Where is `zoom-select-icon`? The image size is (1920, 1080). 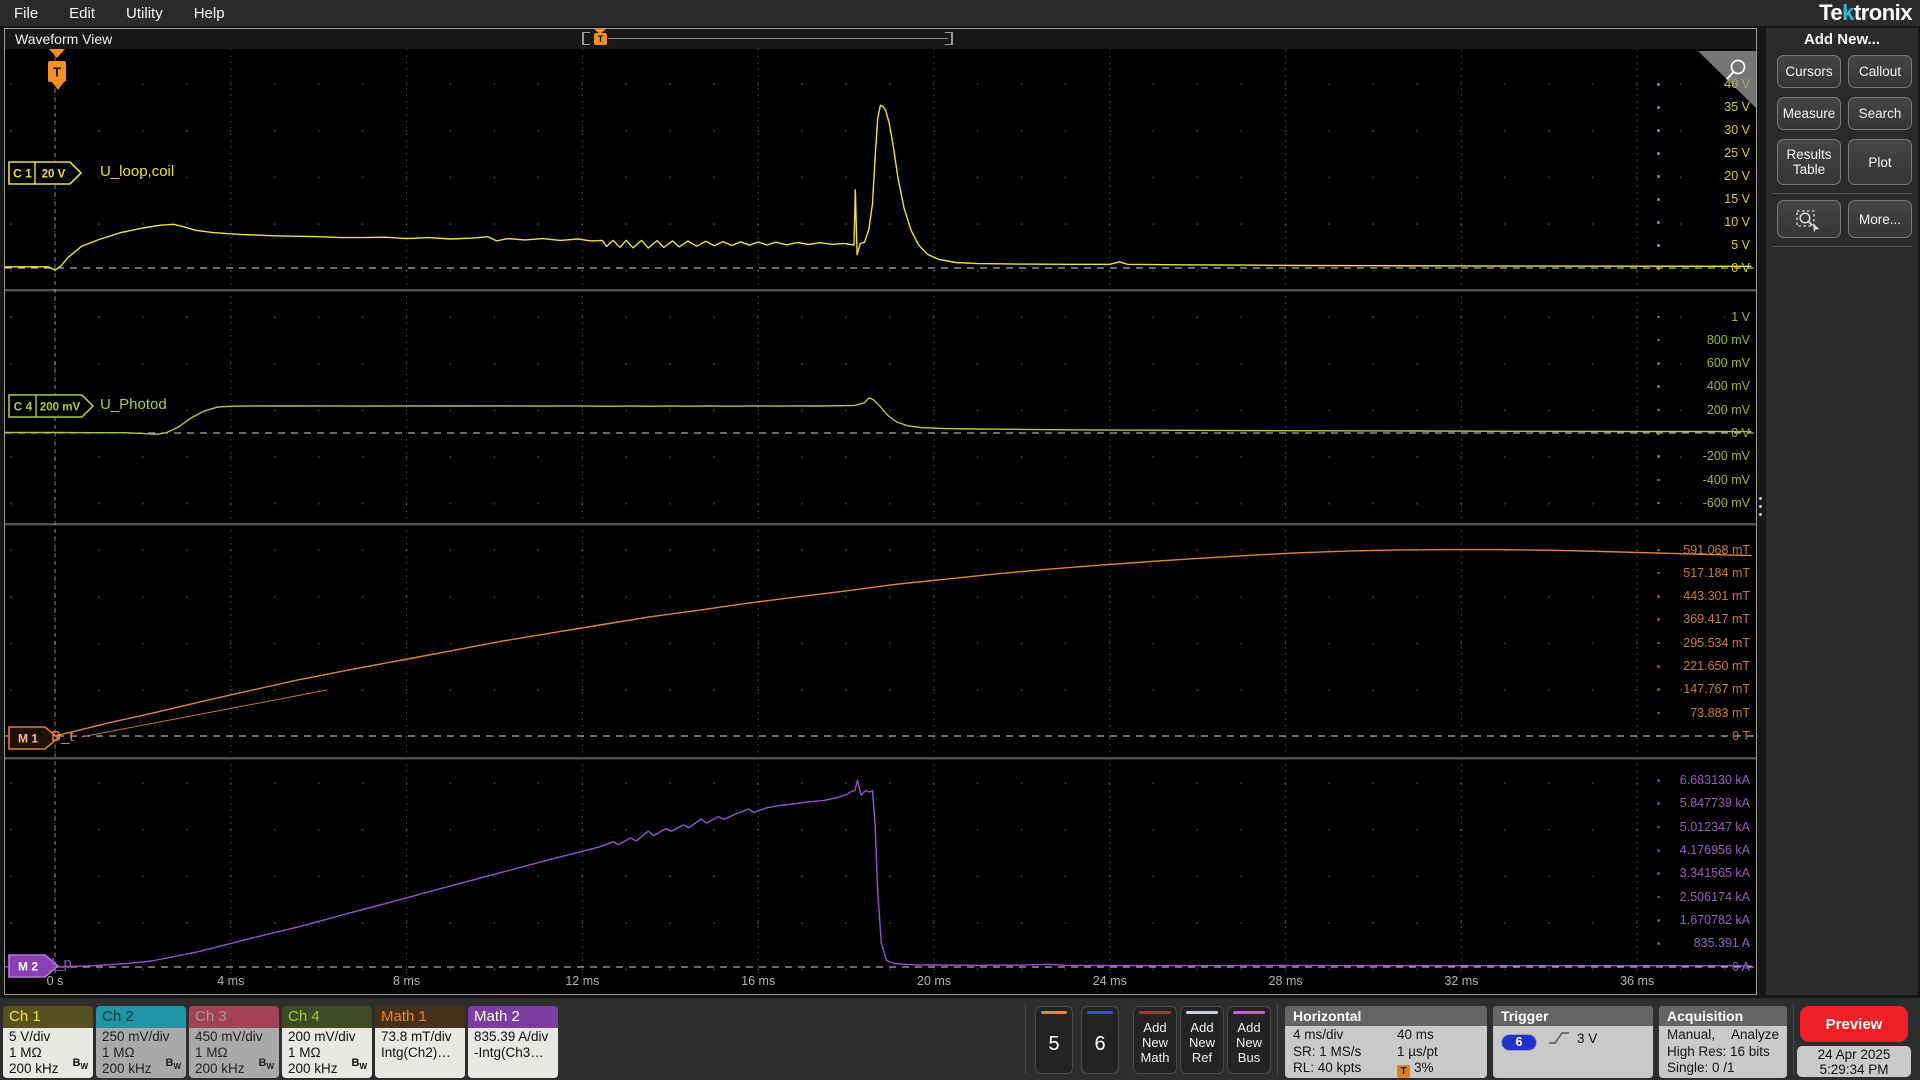
zoom-select-icon is located at coordinates (1807, 220).